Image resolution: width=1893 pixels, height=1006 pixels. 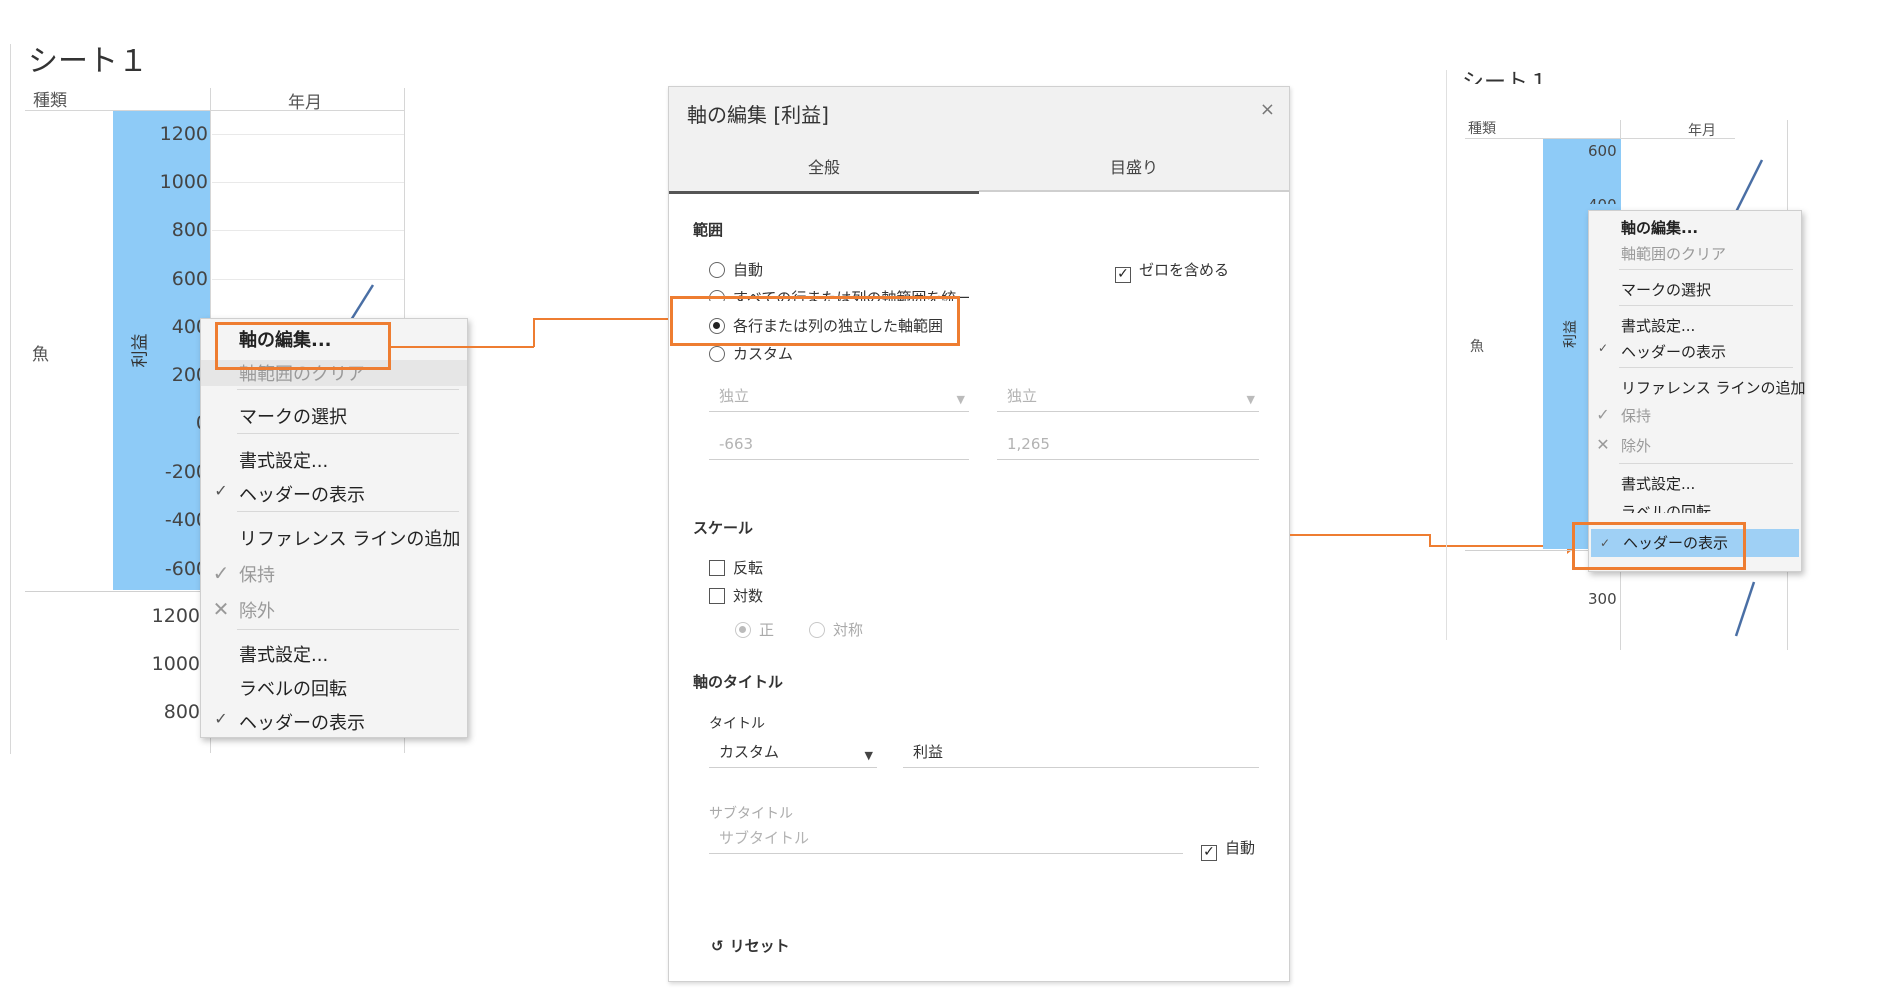 I want to click on tab-ticks: 目盛り, so click(x=1134, y=172).